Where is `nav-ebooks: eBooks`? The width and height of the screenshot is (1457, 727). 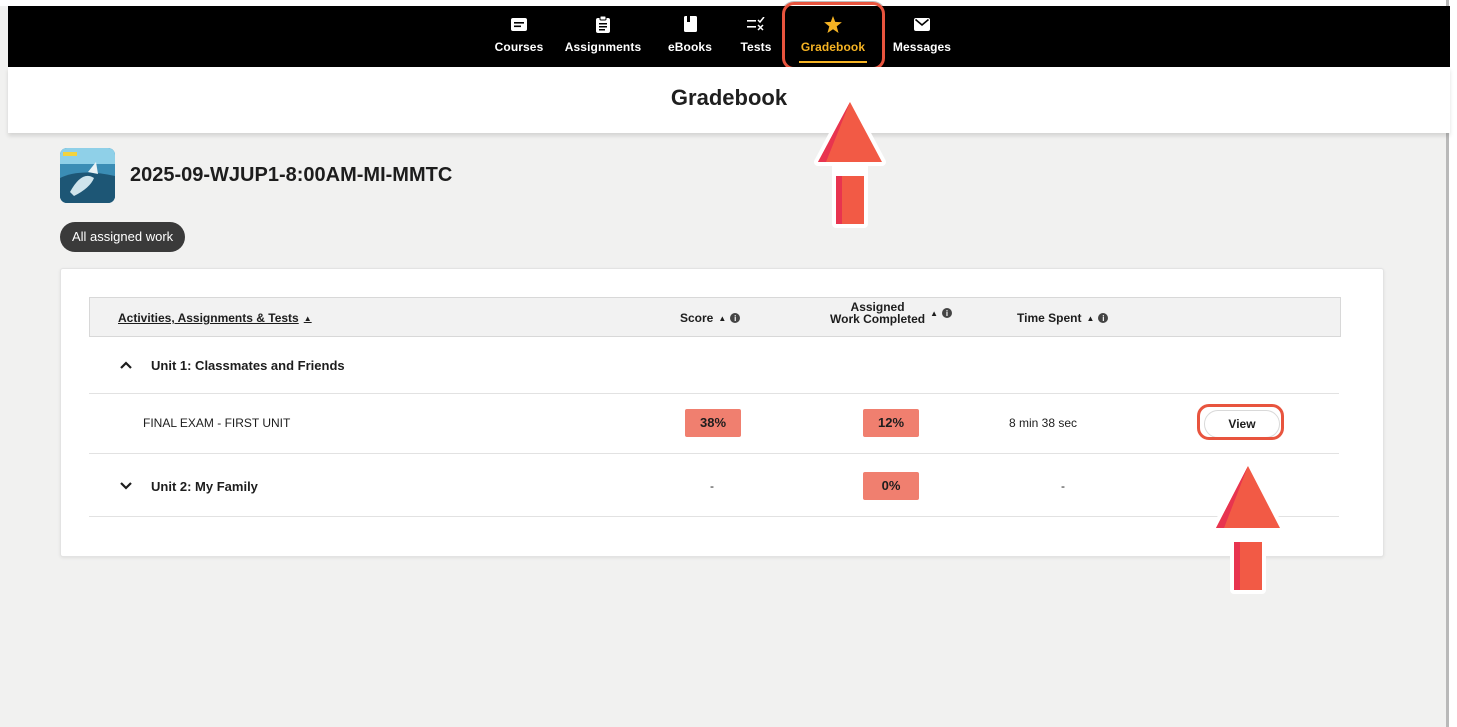 nav-ebooks: eBooks is located at coordinates (690, 36).